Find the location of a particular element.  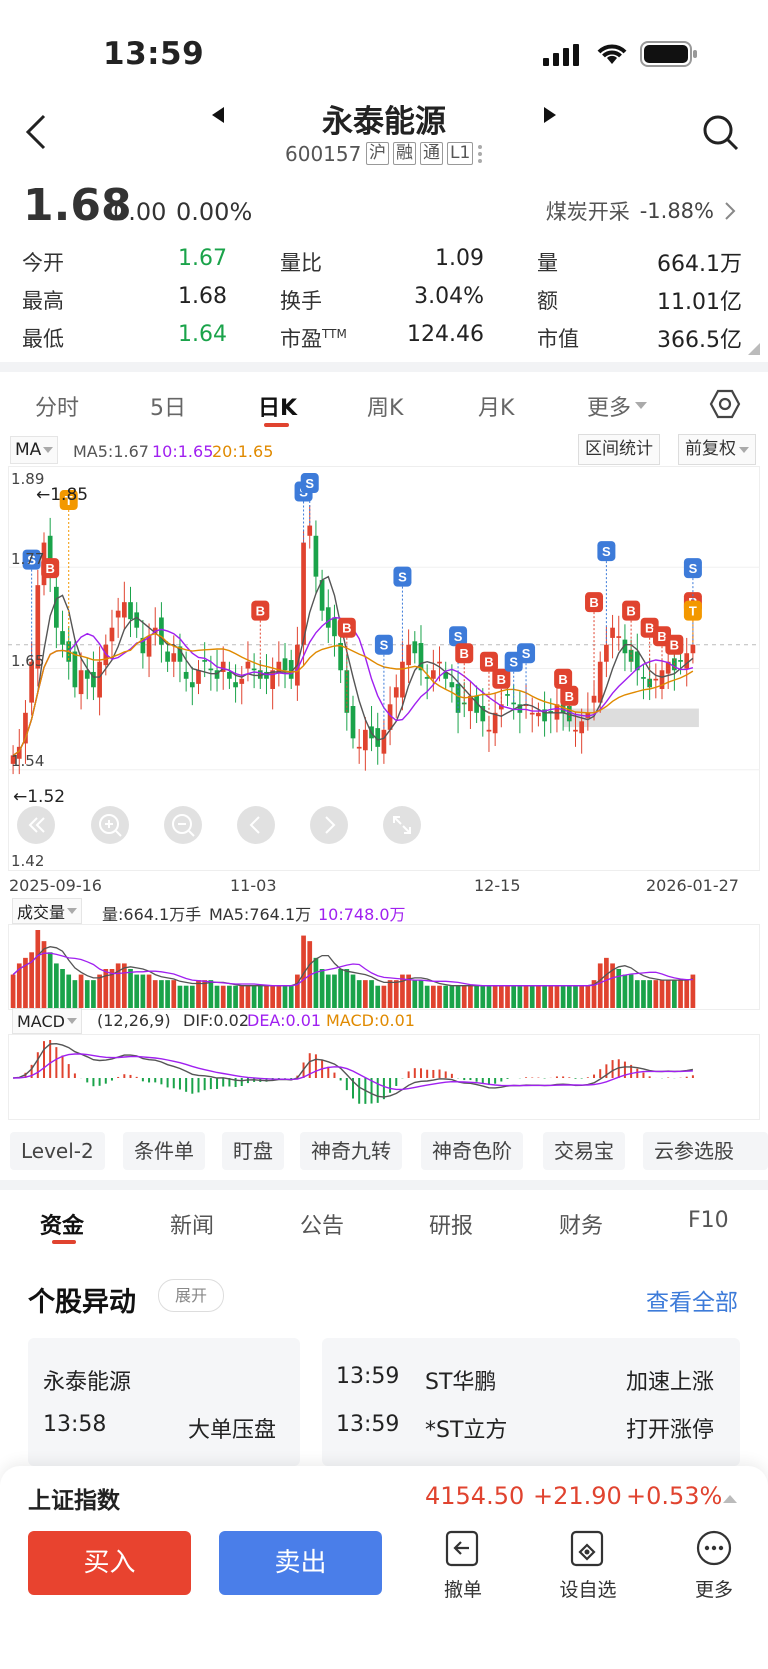

tab-f10: F10 is located at coordinates (708, 1220).